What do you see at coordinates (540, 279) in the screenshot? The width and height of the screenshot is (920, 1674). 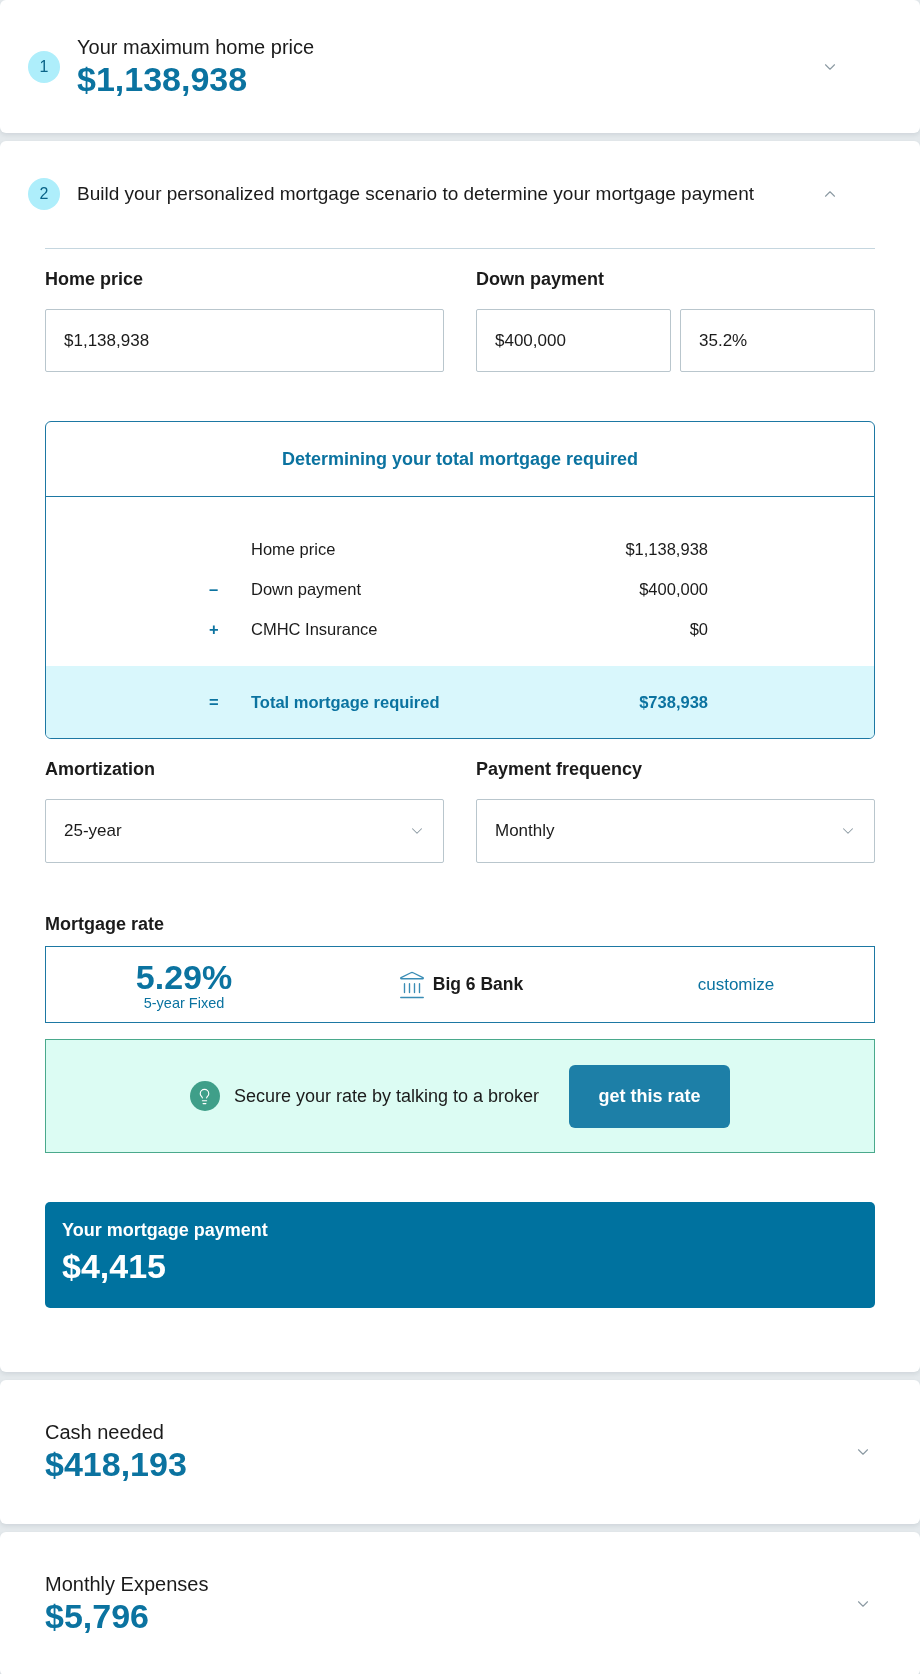 I see `field-label: Down payment` at bounding box center [540, 279].